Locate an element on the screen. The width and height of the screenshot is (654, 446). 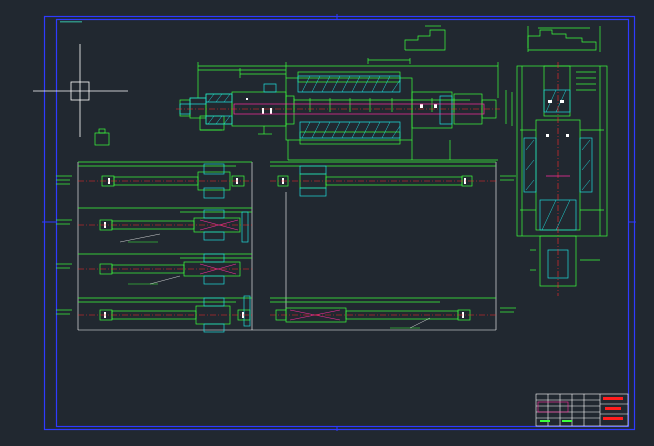
main-spindle-assembly is located at coordinates (344, 109).